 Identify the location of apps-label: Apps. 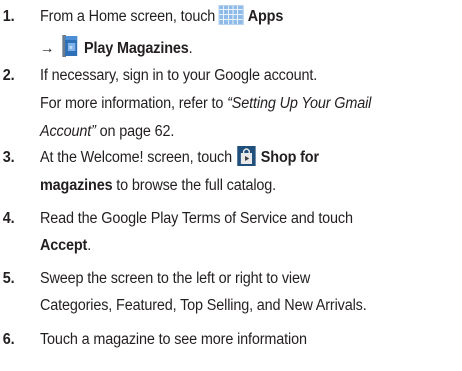
(265, 16).